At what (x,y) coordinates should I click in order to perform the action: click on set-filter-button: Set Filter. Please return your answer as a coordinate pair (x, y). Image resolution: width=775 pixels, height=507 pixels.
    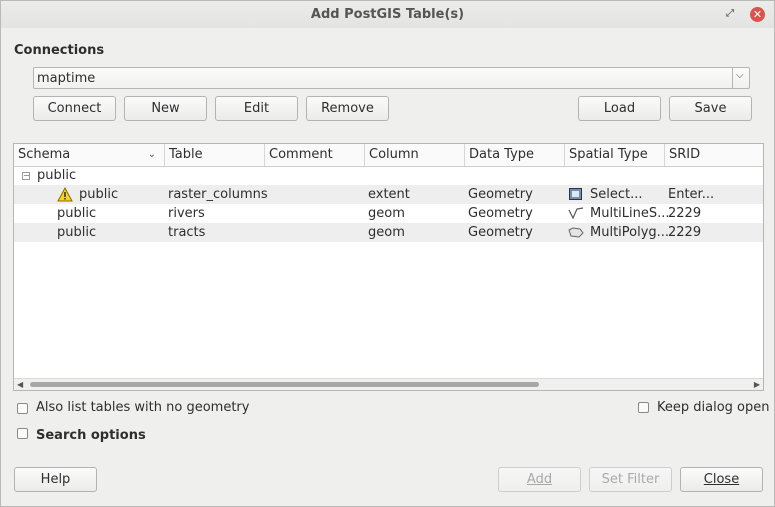
    Looking at the image, I should click on (630, 479).